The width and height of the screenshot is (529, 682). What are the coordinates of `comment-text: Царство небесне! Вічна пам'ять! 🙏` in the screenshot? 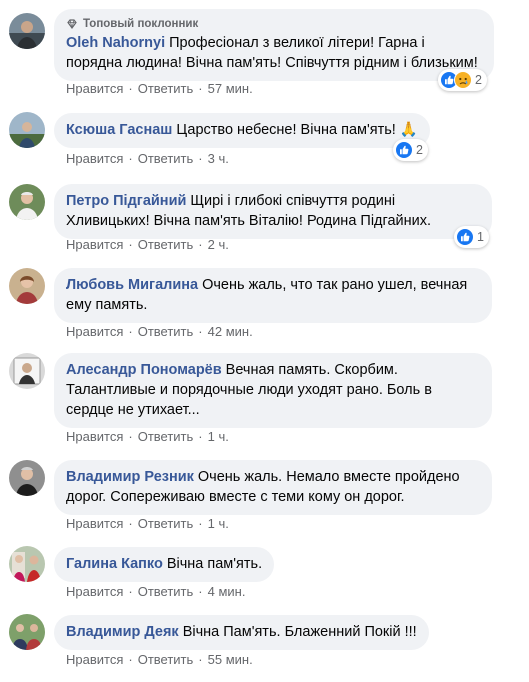 It's located at (297, 130).